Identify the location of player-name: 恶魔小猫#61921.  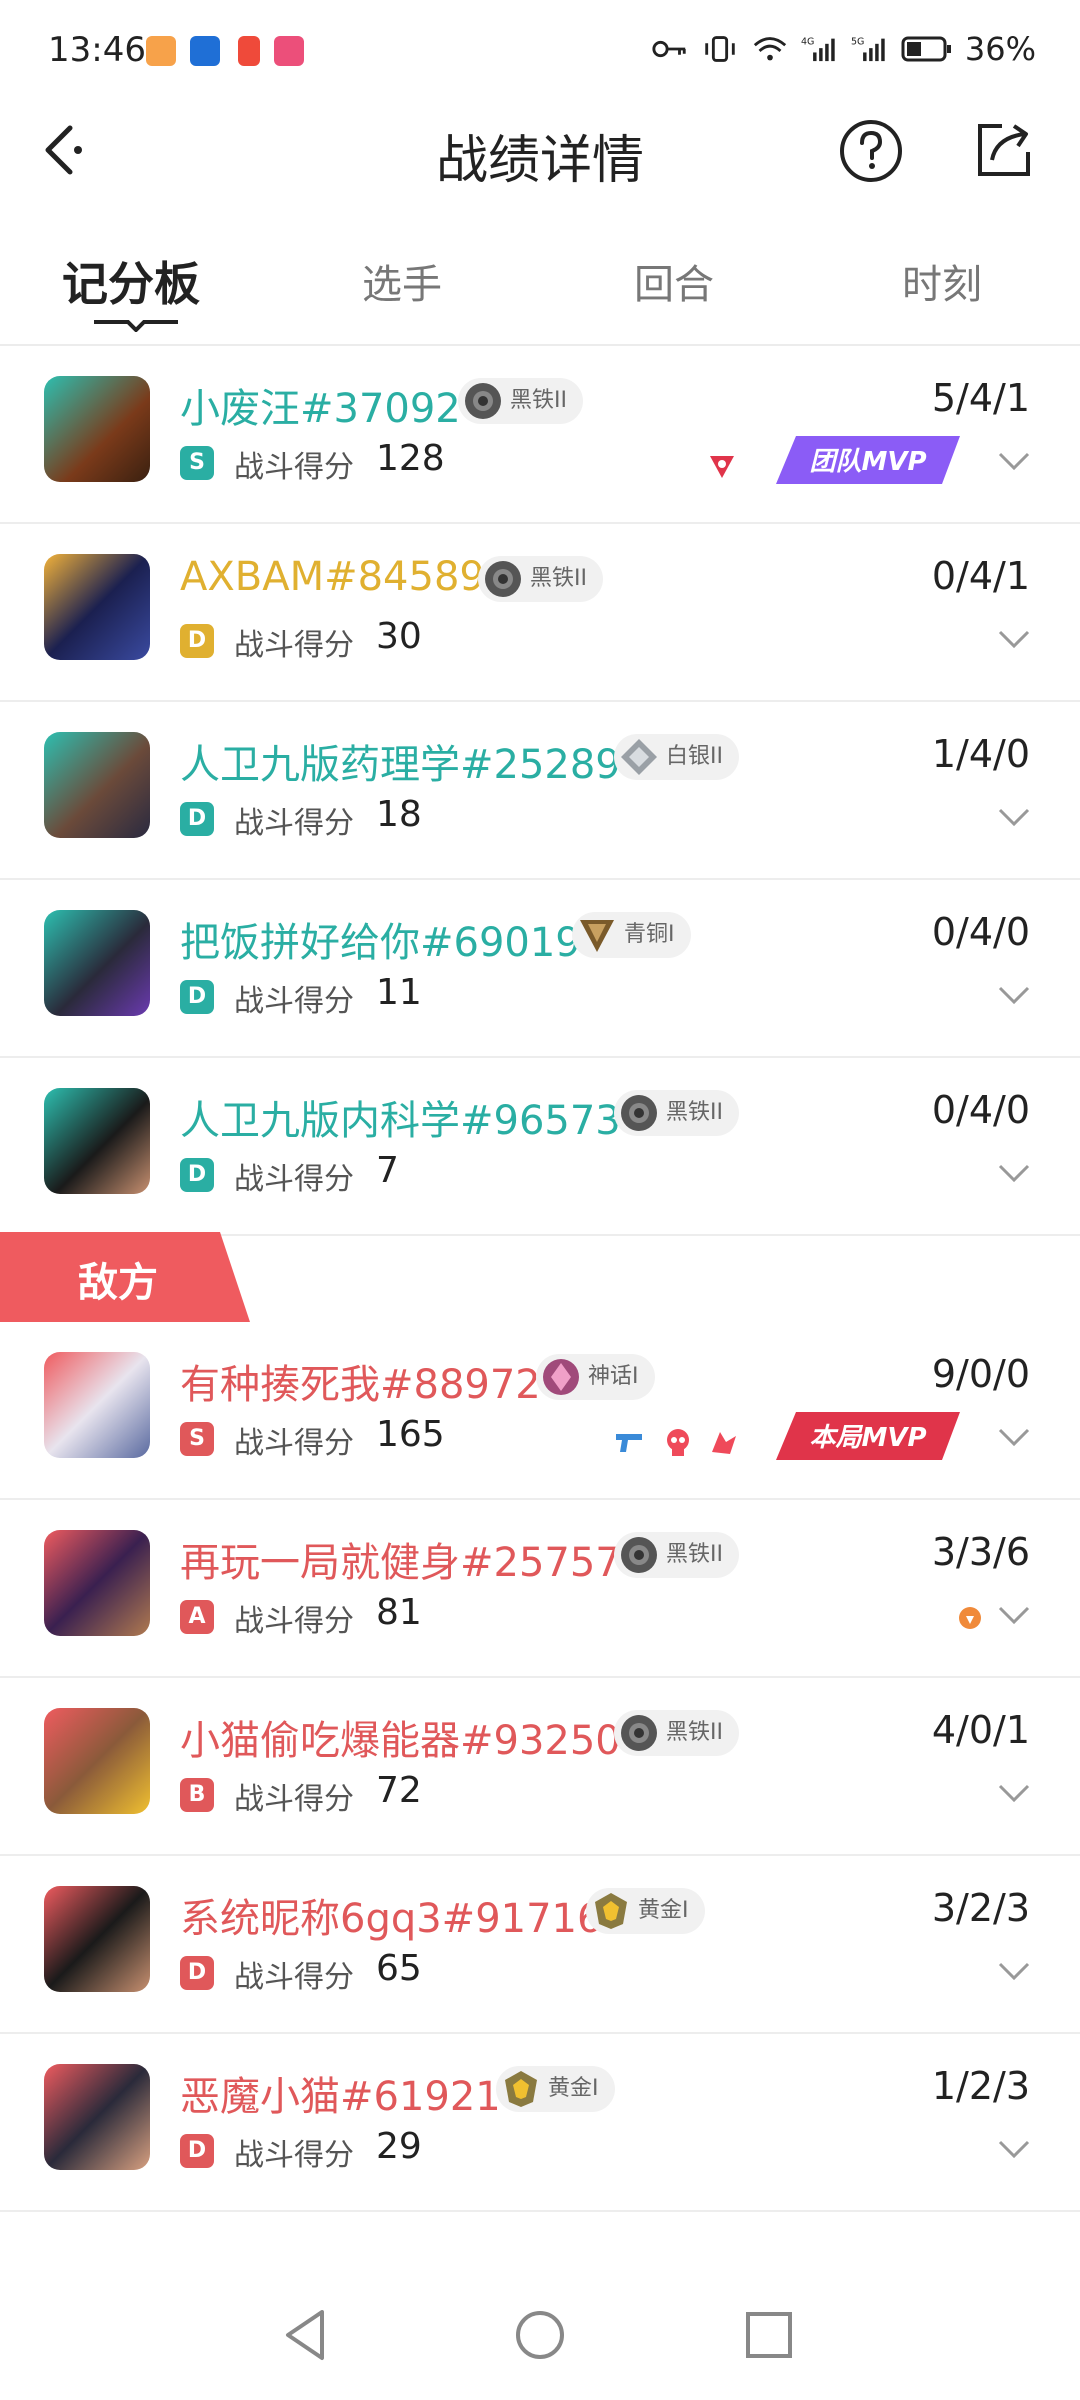
(340, 2097).